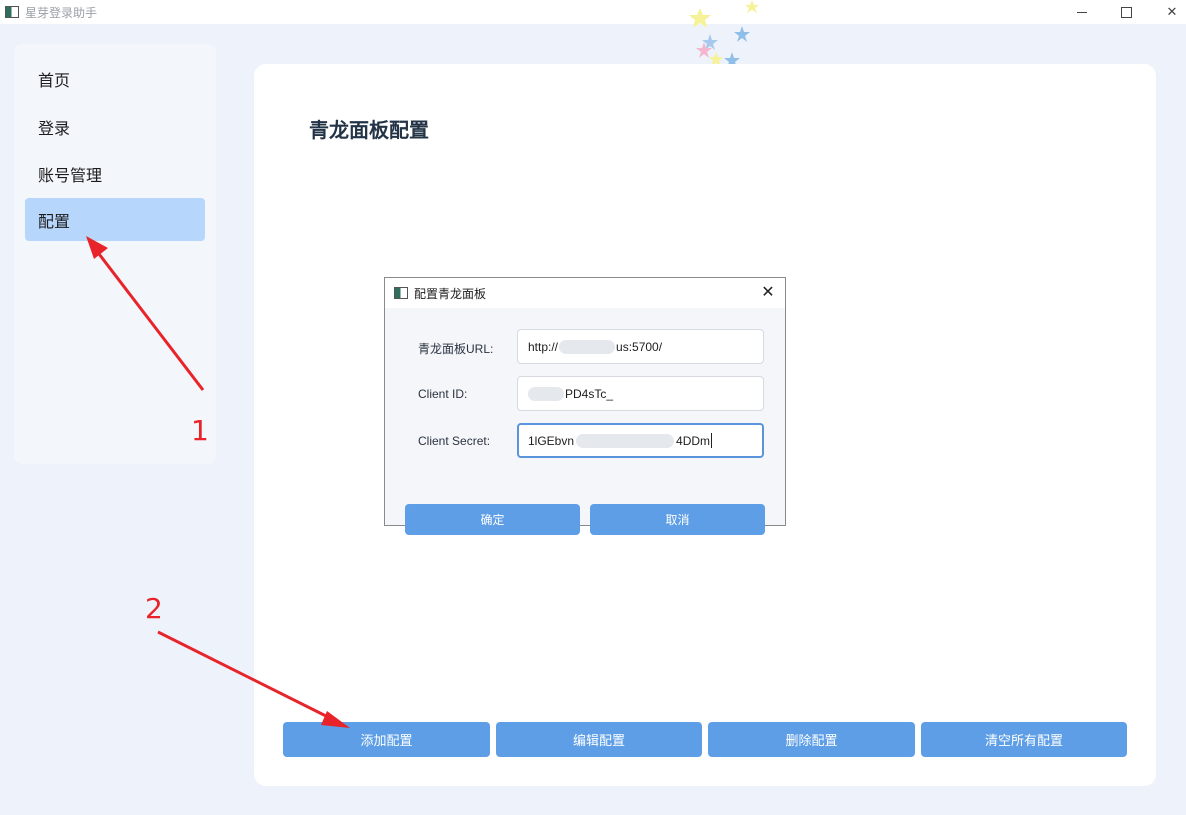 The width and height of the screenshot is (1186, 815). What do you see at coordinates (154, 608) in the screenshot?
I see `annotation-marker-2: 2` at bounding box center [154, 608].